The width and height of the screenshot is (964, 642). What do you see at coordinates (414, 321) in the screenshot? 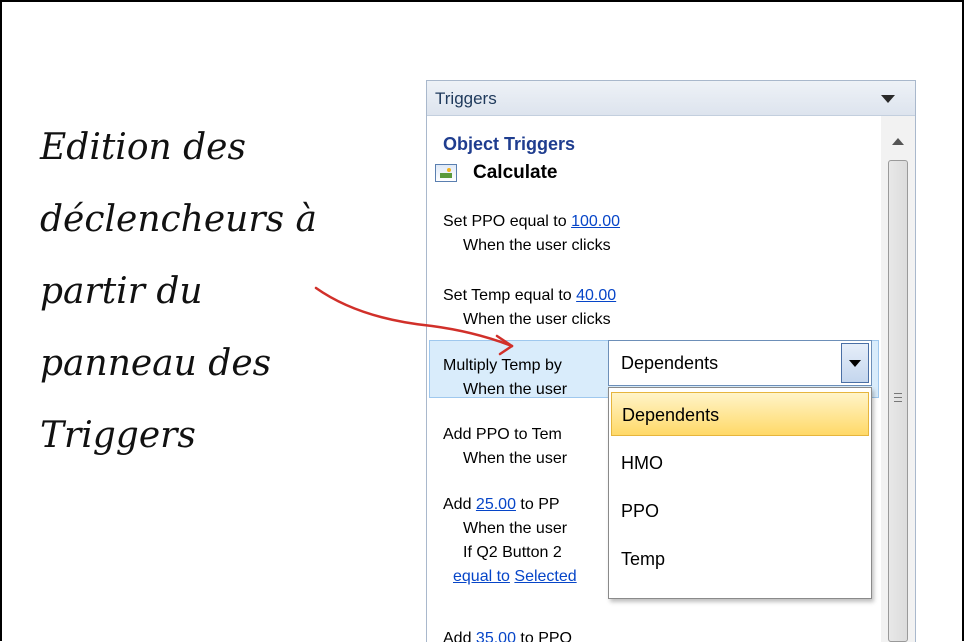
I see `annotation-arrow` at bounding box center [414, 321].